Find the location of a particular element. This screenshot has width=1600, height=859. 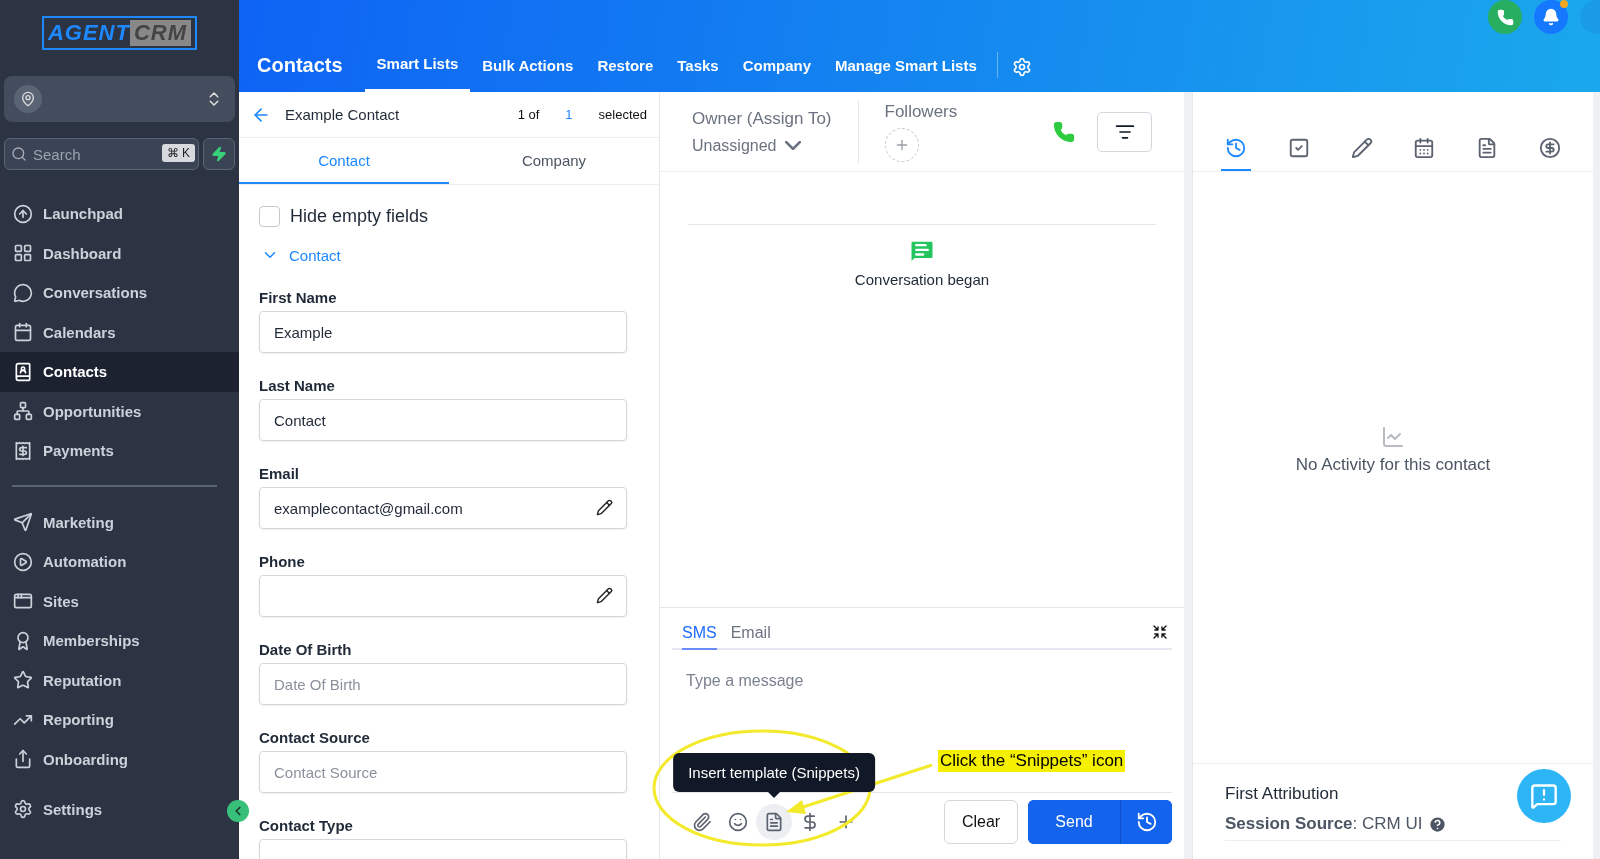

owner-label: Owner (Assign To) is located at coordinates (762, 118).